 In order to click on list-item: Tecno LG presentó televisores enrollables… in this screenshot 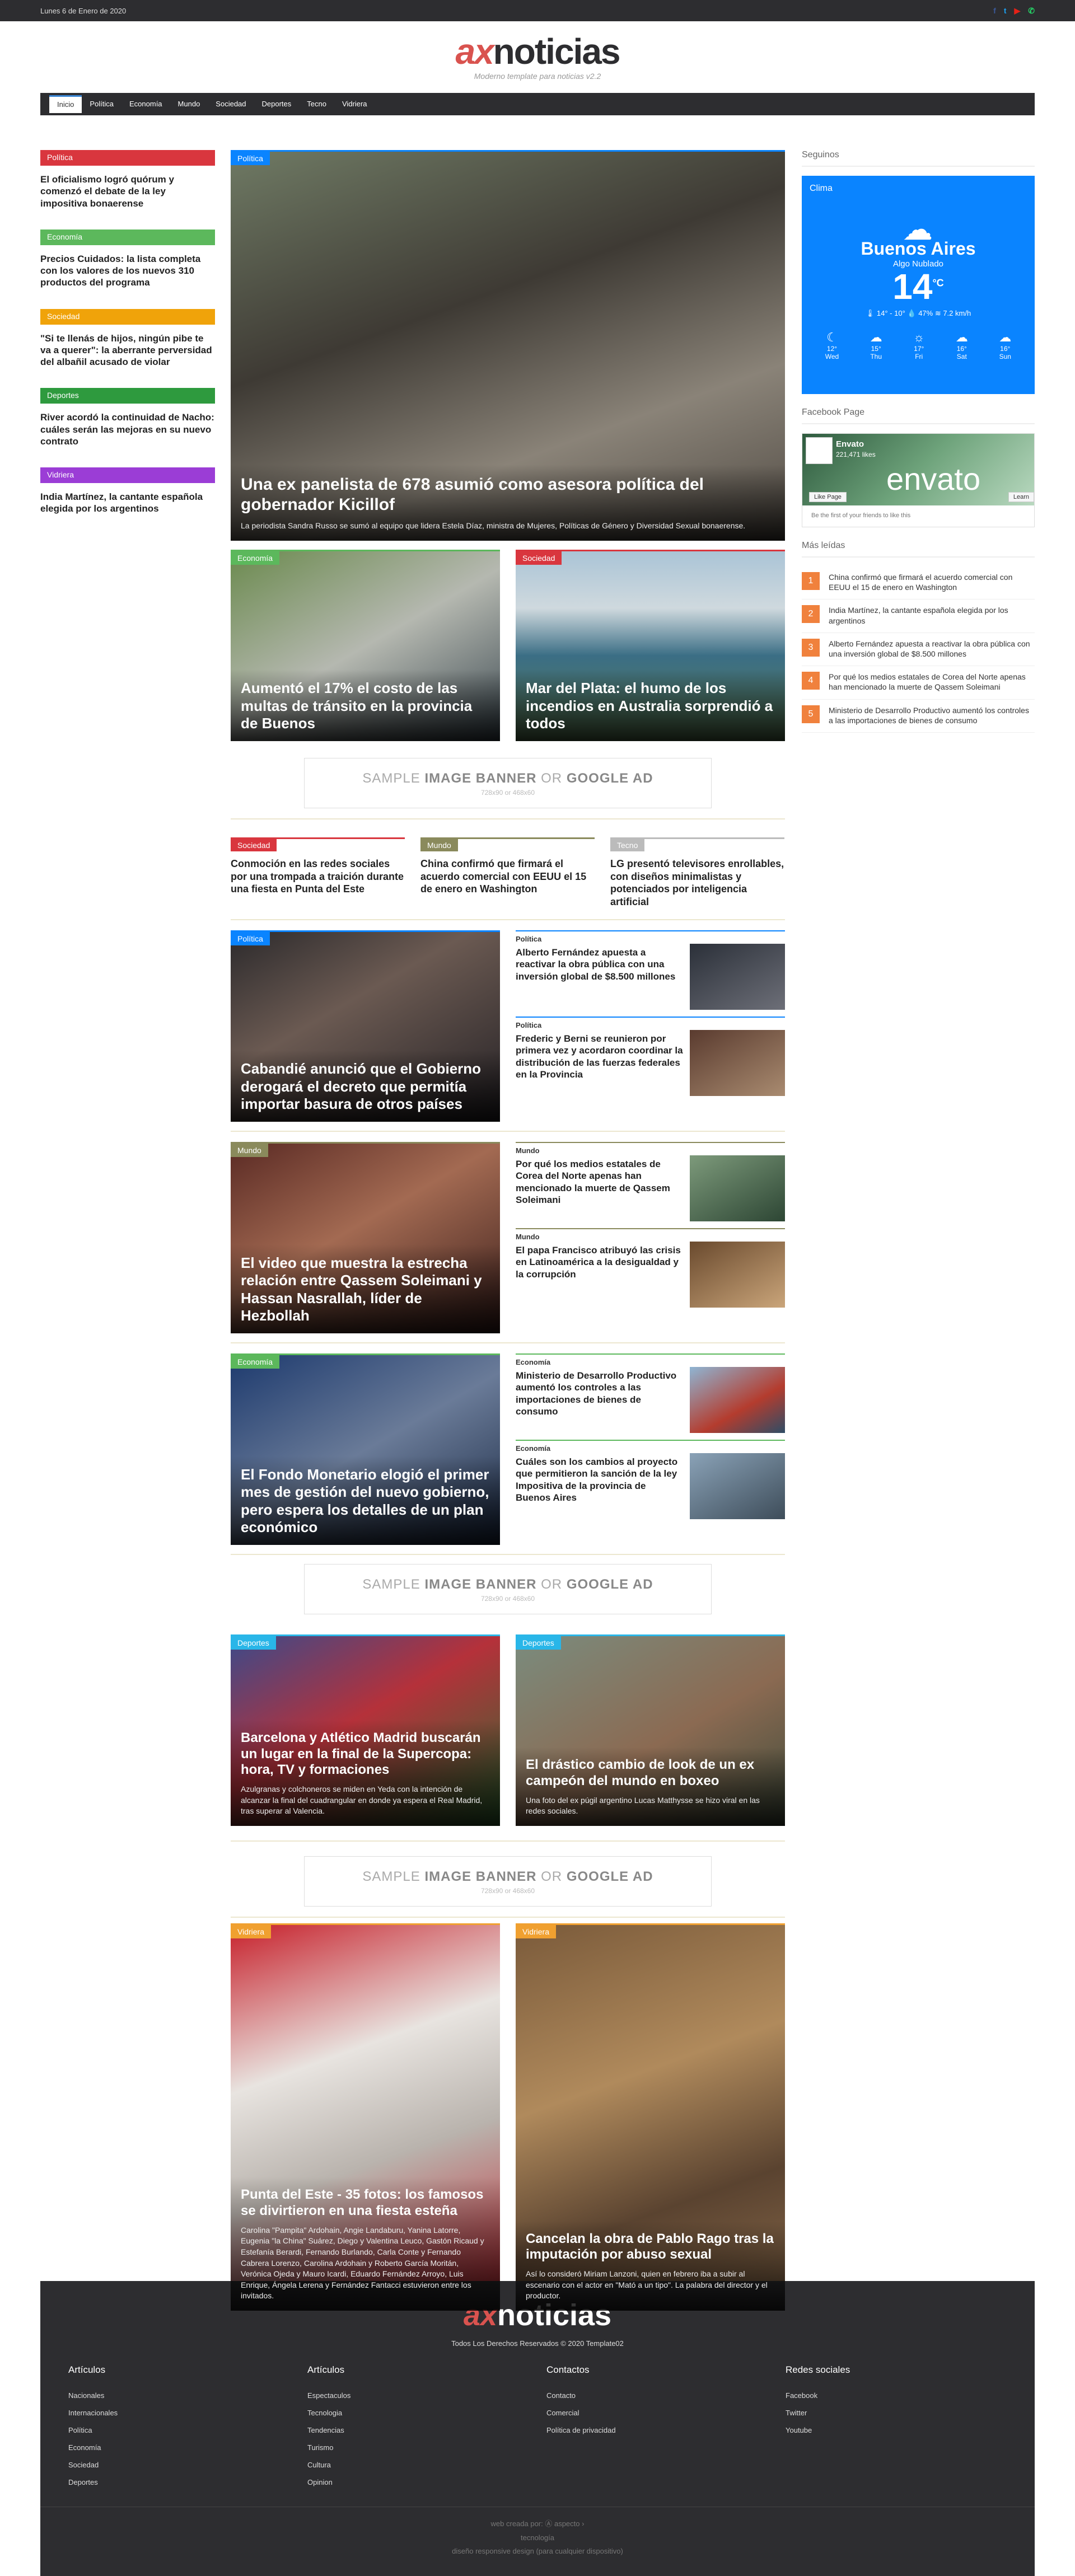, I will do `click(697, 872)`.